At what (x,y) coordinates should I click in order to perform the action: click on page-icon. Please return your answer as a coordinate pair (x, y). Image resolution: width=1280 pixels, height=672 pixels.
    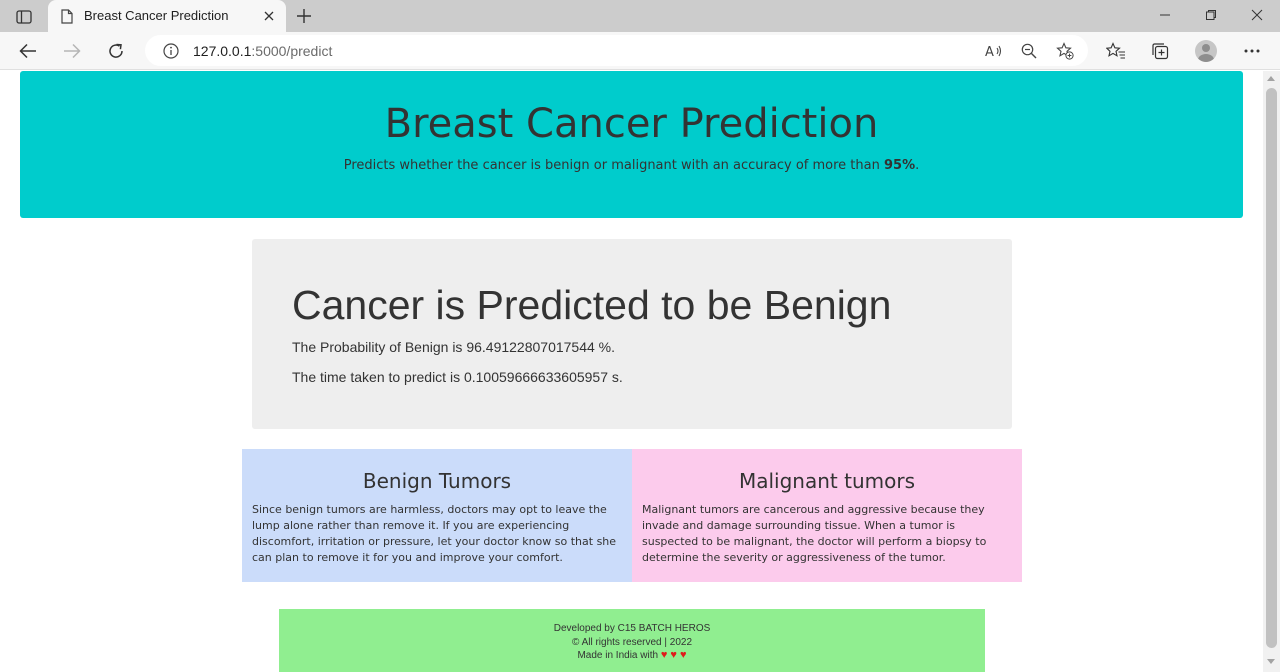
    Looking at the image, I should click on (67, 16).